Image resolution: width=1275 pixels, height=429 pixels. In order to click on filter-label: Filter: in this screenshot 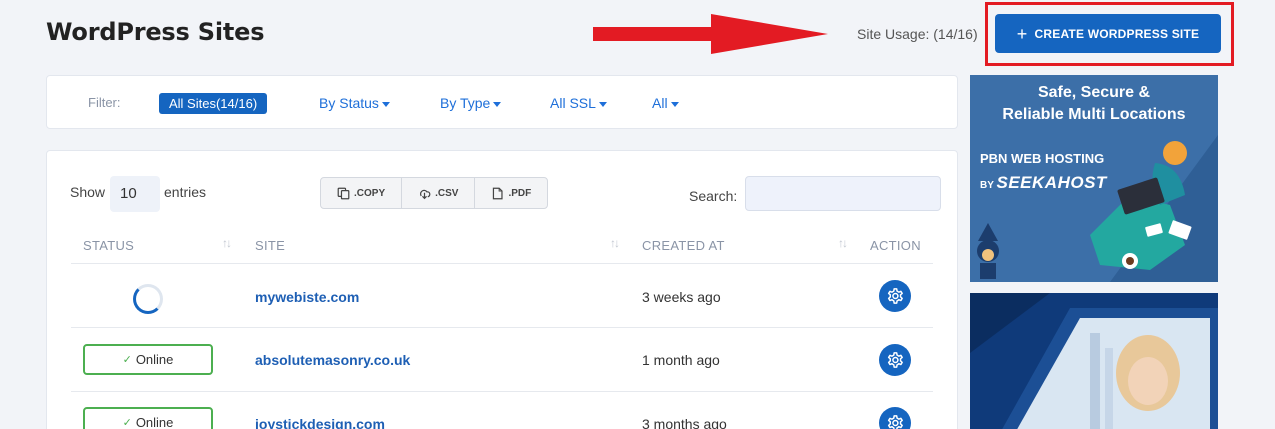, I will do `click(104, 102)`.